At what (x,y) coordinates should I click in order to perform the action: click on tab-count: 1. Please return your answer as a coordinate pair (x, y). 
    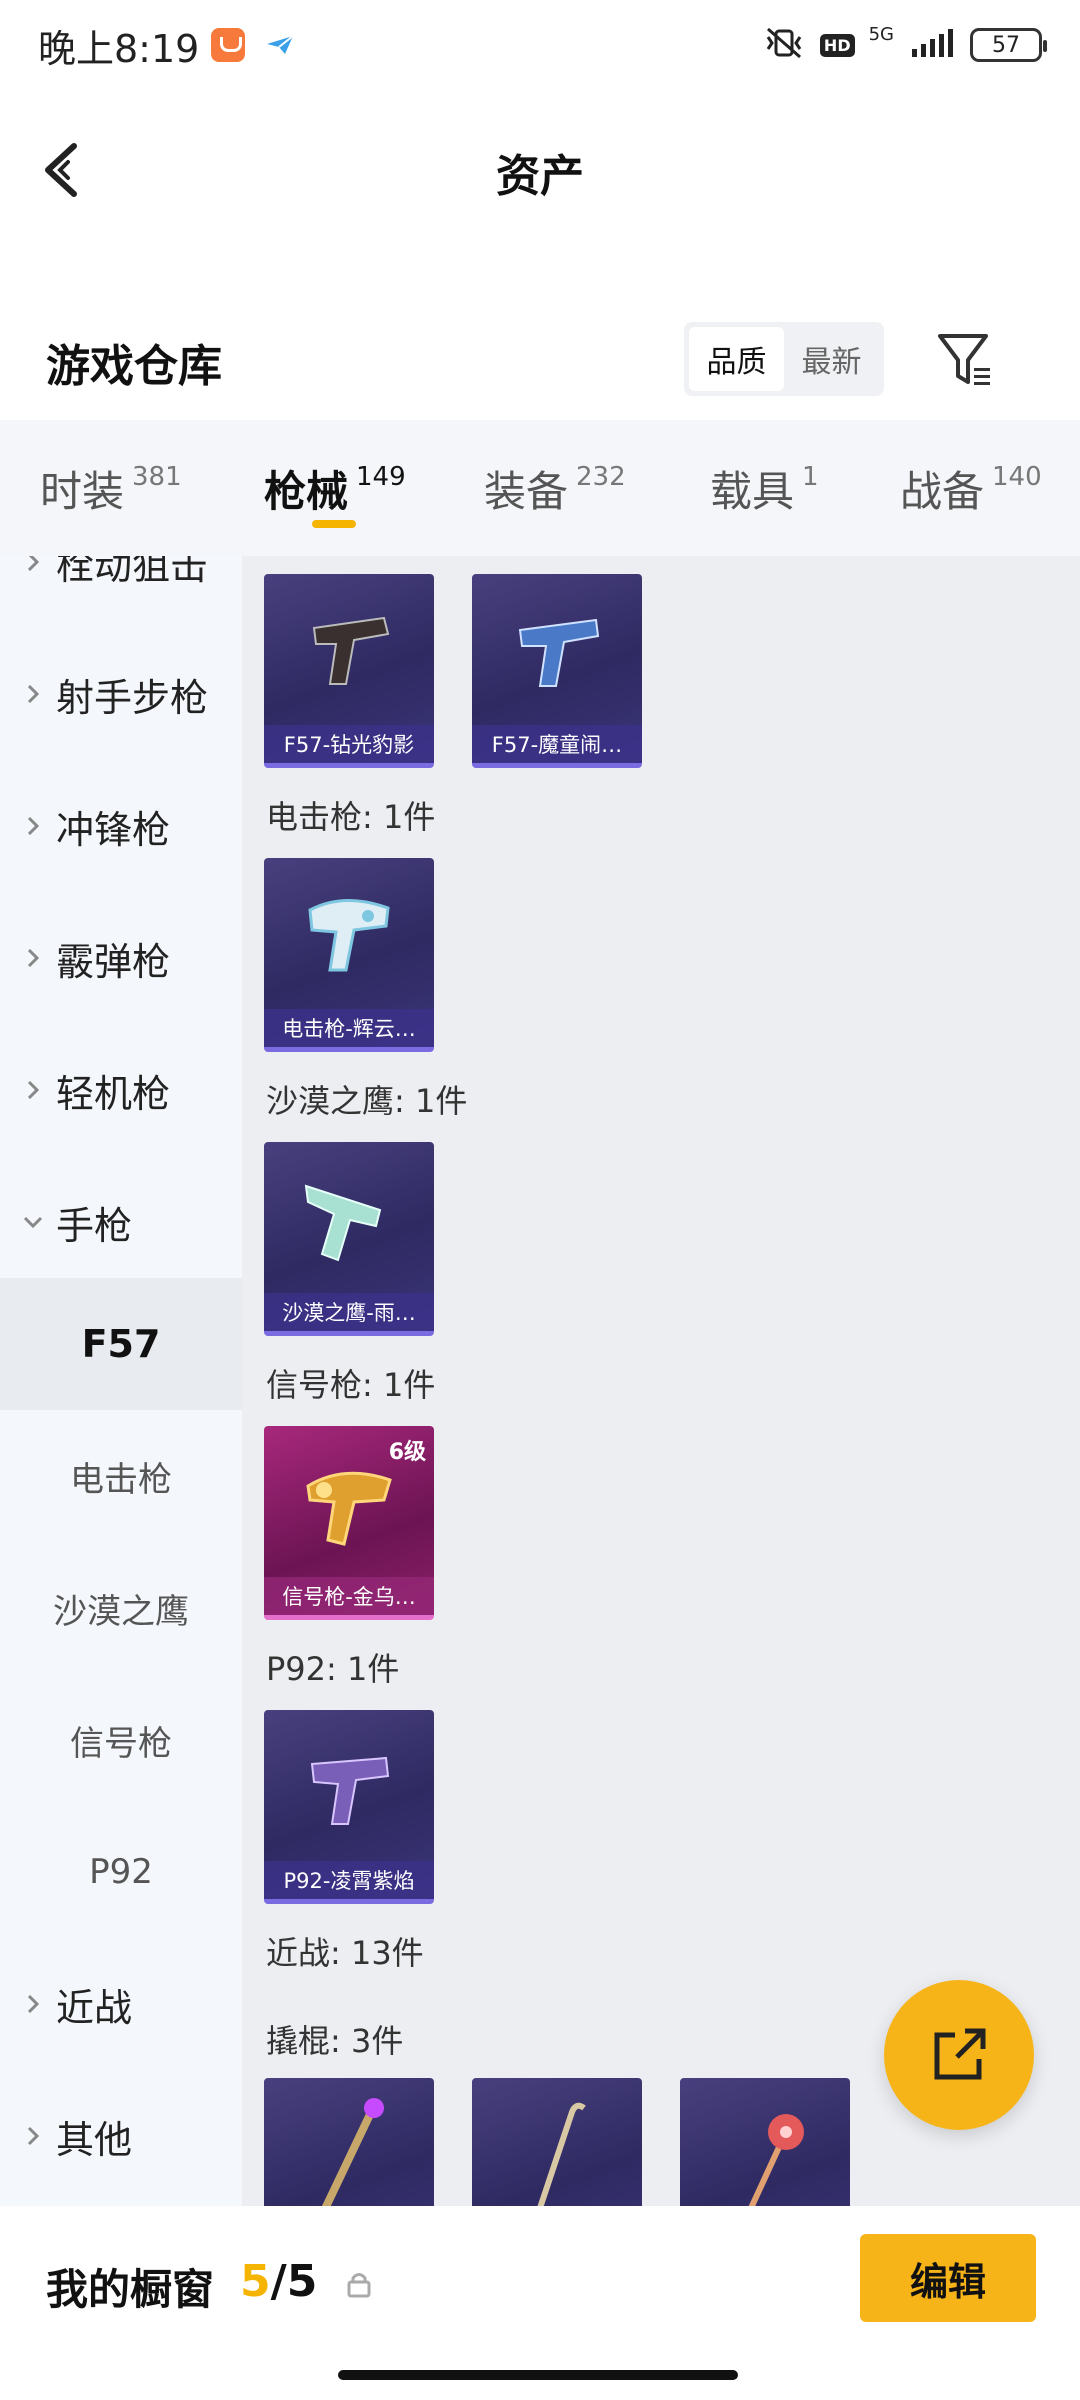
    Looking at the image, I should click on (810, 477).